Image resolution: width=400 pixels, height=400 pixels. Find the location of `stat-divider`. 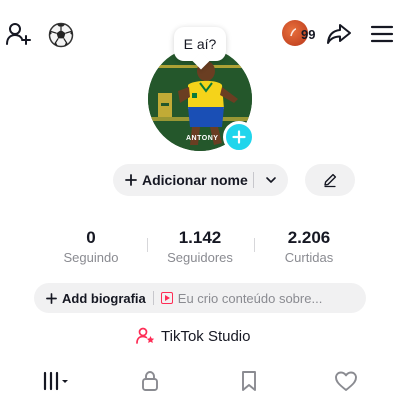

stat-divider is located at coordinates (254, 245).